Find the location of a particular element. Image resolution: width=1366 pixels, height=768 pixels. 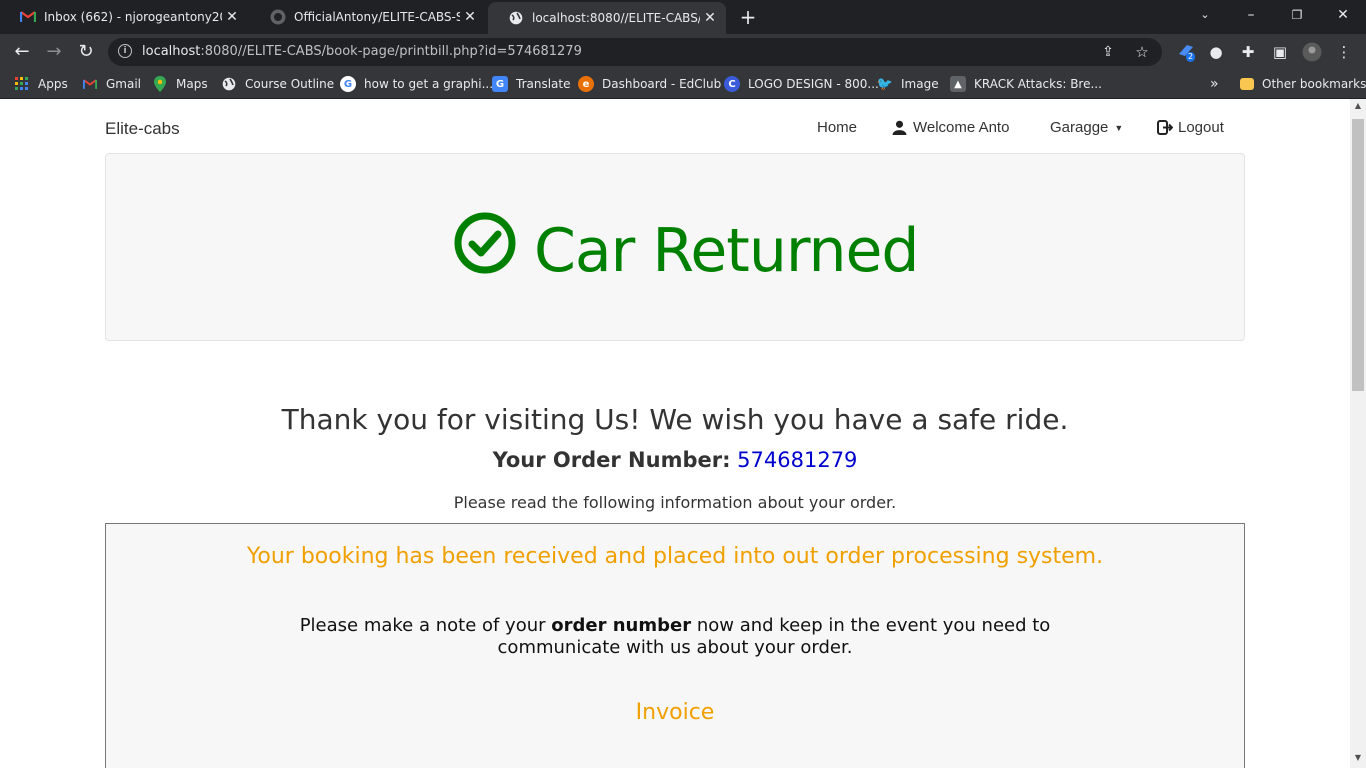

bookmark-star-icon: ☆ is located at coordinates (1142, 52).